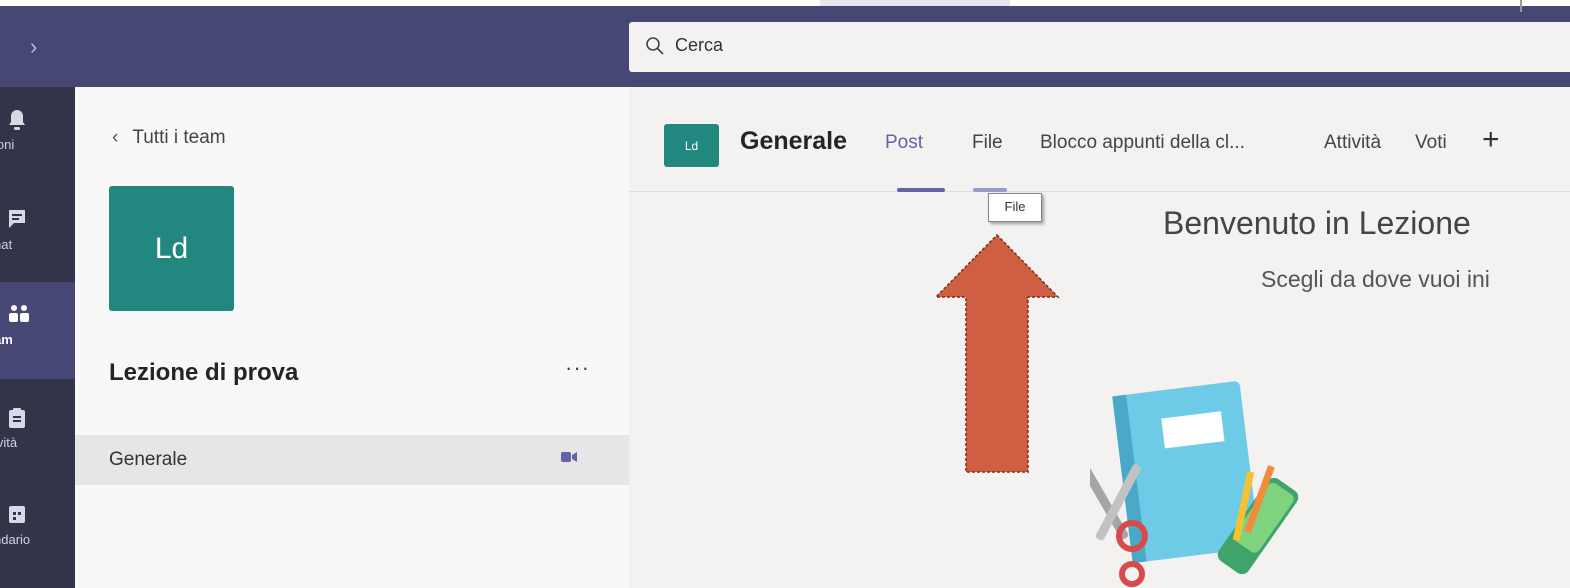  Describe the element at coordinates (37, 232) in the screenshot. I see `rail-item-chat: hat` at that location.